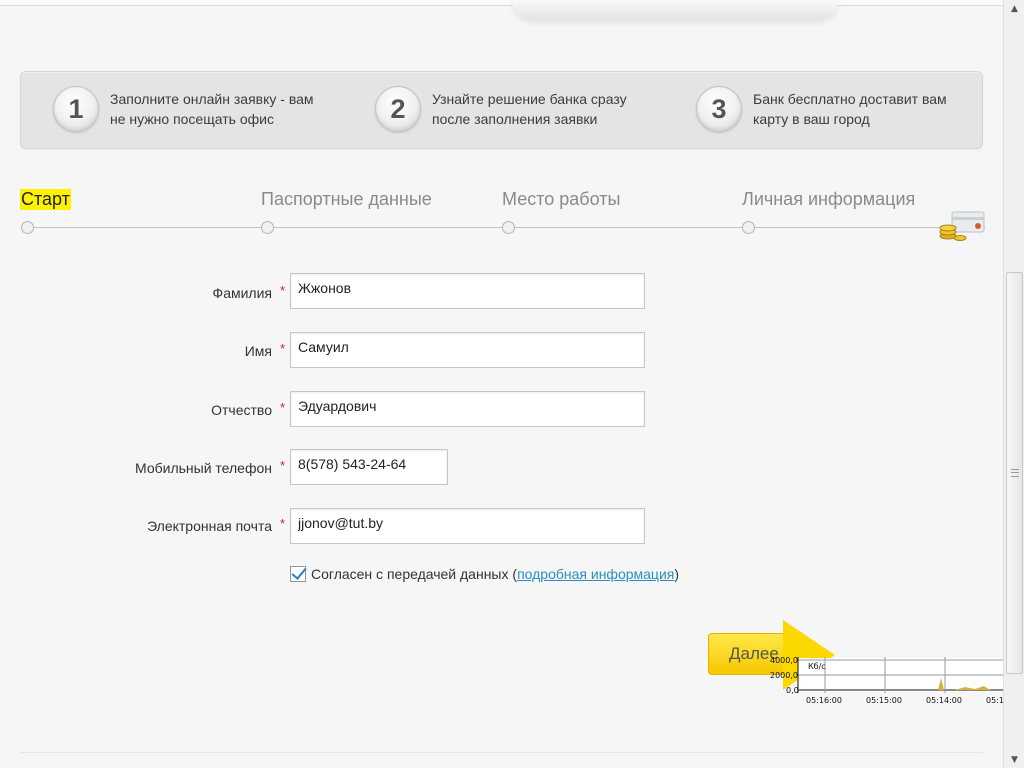  What do you see at coordinates (792, 690) in the screenshot?
I see `y-tick-zero: 0,0` at bounding box center [792, 690].